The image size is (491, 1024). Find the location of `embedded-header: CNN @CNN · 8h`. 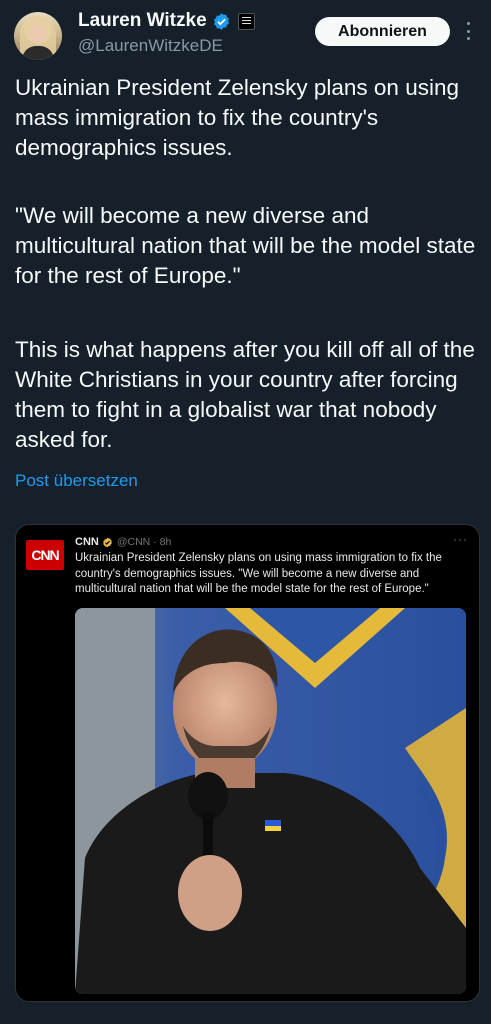

embedded-header: CNN @CNN · 8h is located at coordinates (123, 542).